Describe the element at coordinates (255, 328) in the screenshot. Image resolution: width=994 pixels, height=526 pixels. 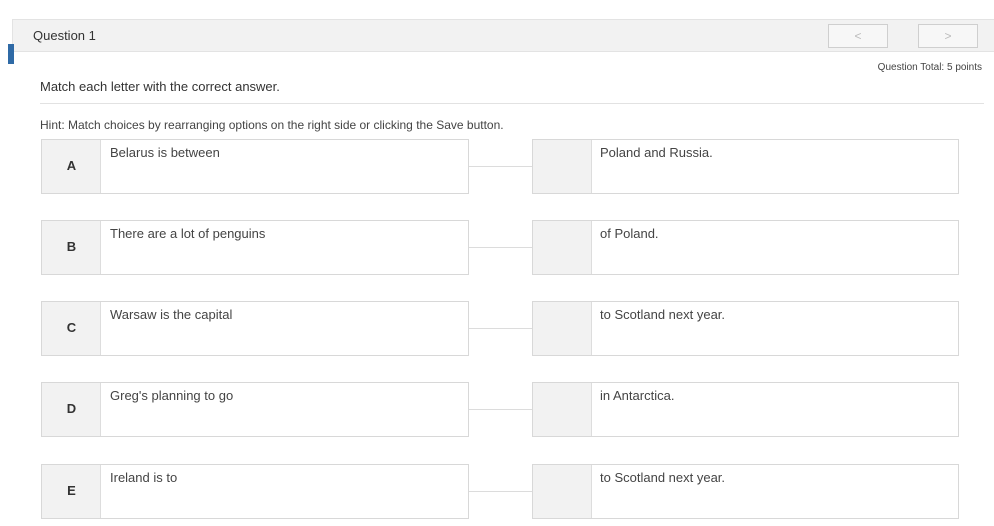
I see `prompt-box: C Warsaw is the capital` at that location.